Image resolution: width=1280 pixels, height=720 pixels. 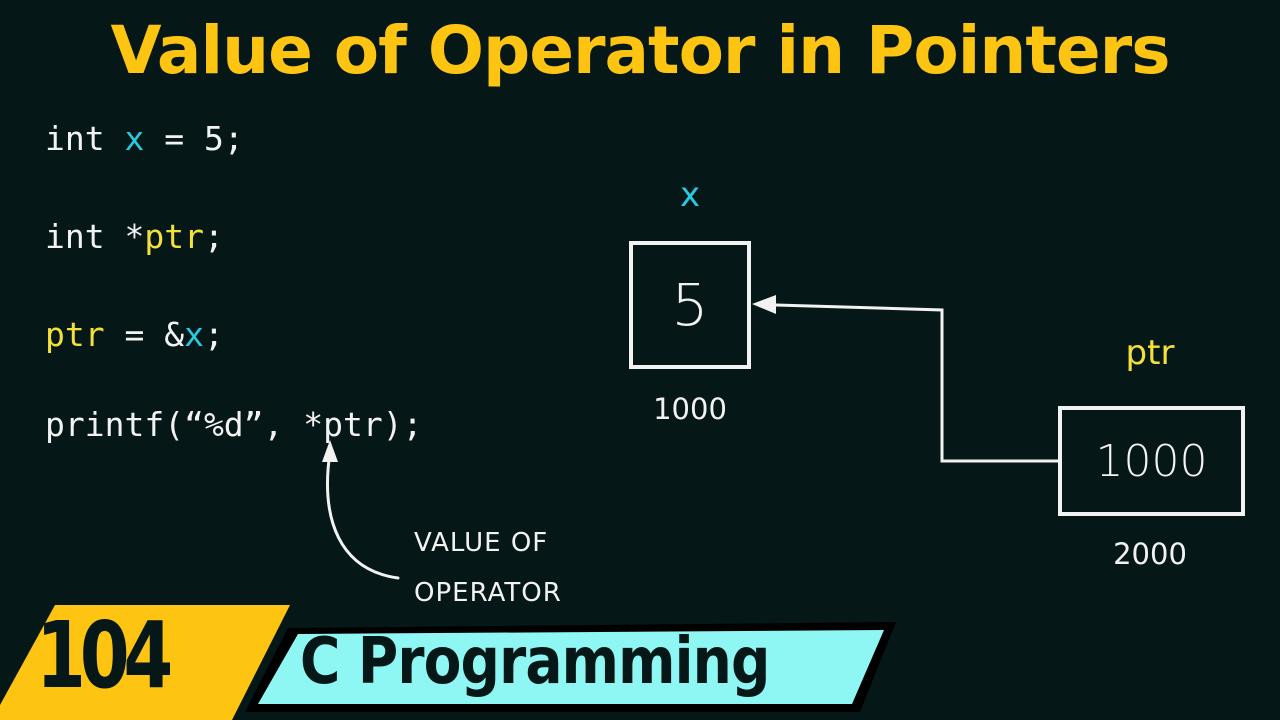 What do you see at coordinates (535, 662) in the screenshot?
I see `course-name: C Programming` at bounding box center [535, 662].